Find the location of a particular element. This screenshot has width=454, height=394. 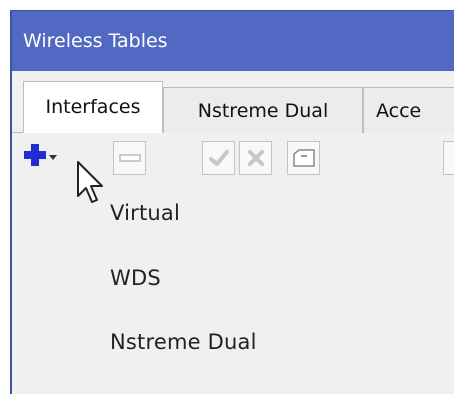

cross-icon is located at coordinates (255, 158).